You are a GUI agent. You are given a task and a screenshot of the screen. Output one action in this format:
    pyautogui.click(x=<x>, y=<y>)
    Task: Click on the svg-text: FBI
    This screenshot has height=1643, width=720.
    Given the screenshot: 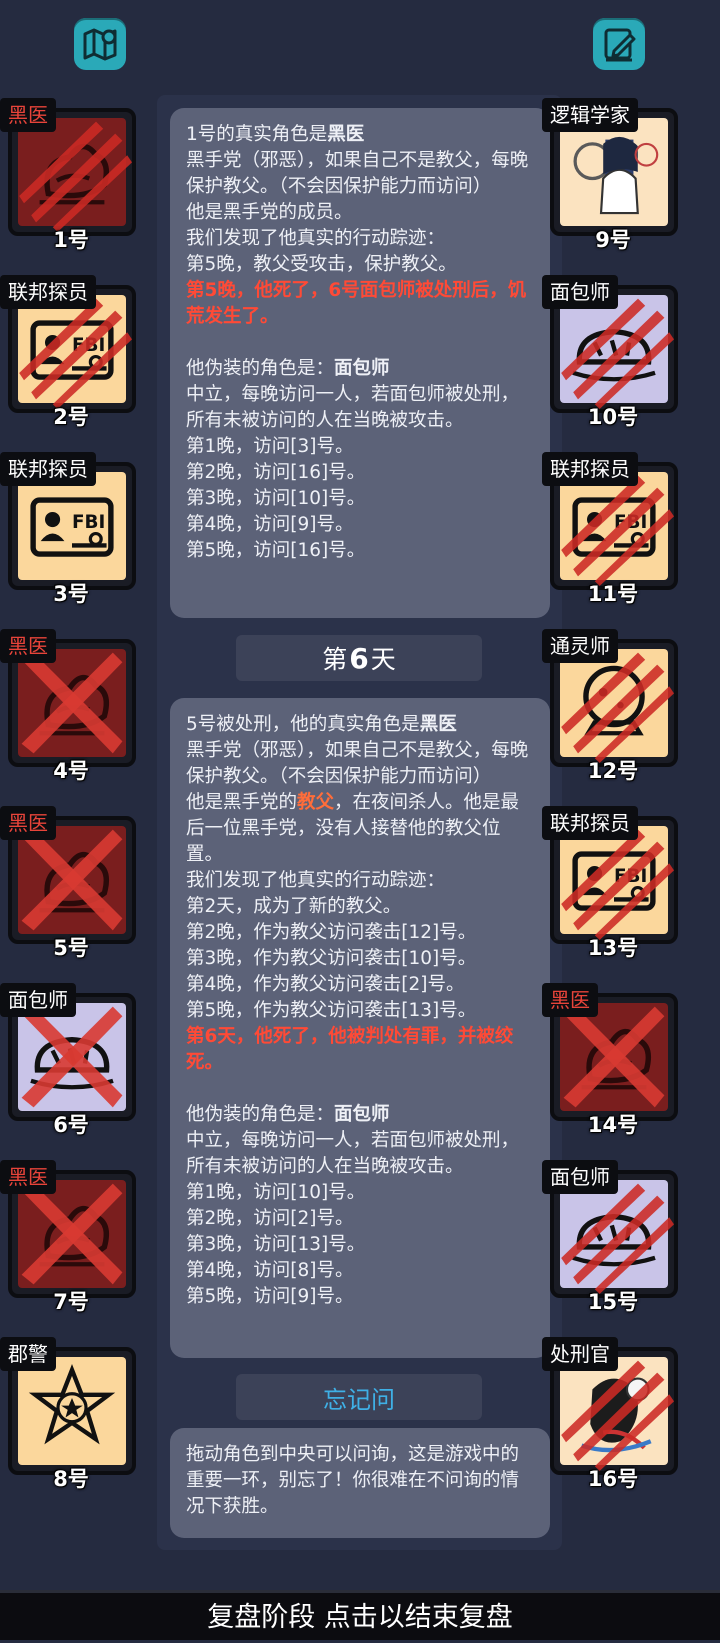 What is the action you would take?
    pyautogui.click(x=88, y=522)
    